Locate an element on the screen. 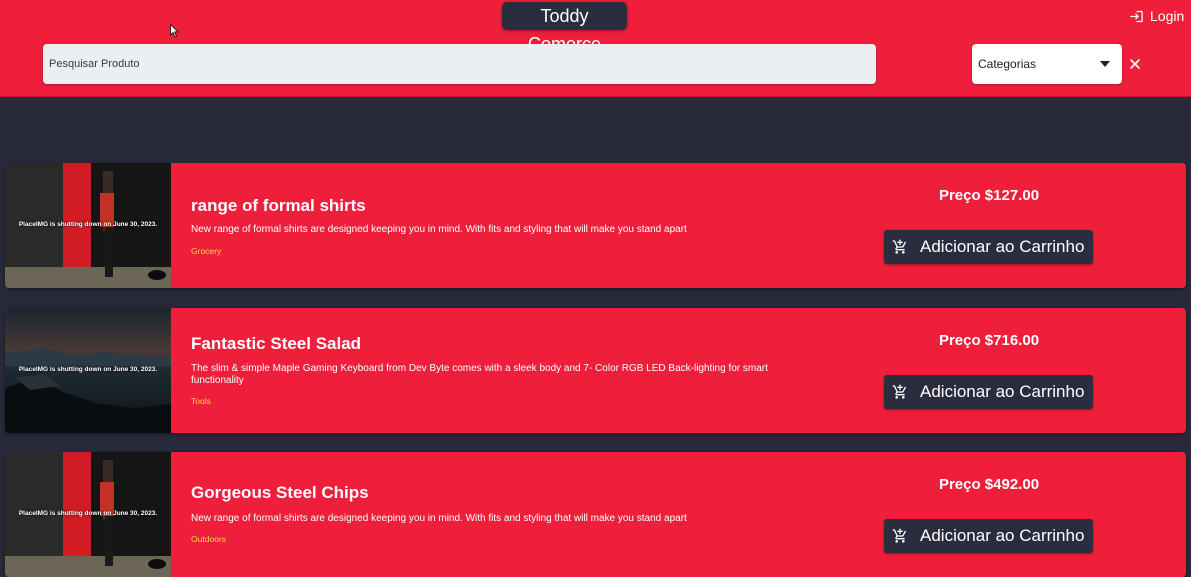 This screenshot has width=1191, height=577. category-select-label: Categorias is located at coordinates (1007, 64).